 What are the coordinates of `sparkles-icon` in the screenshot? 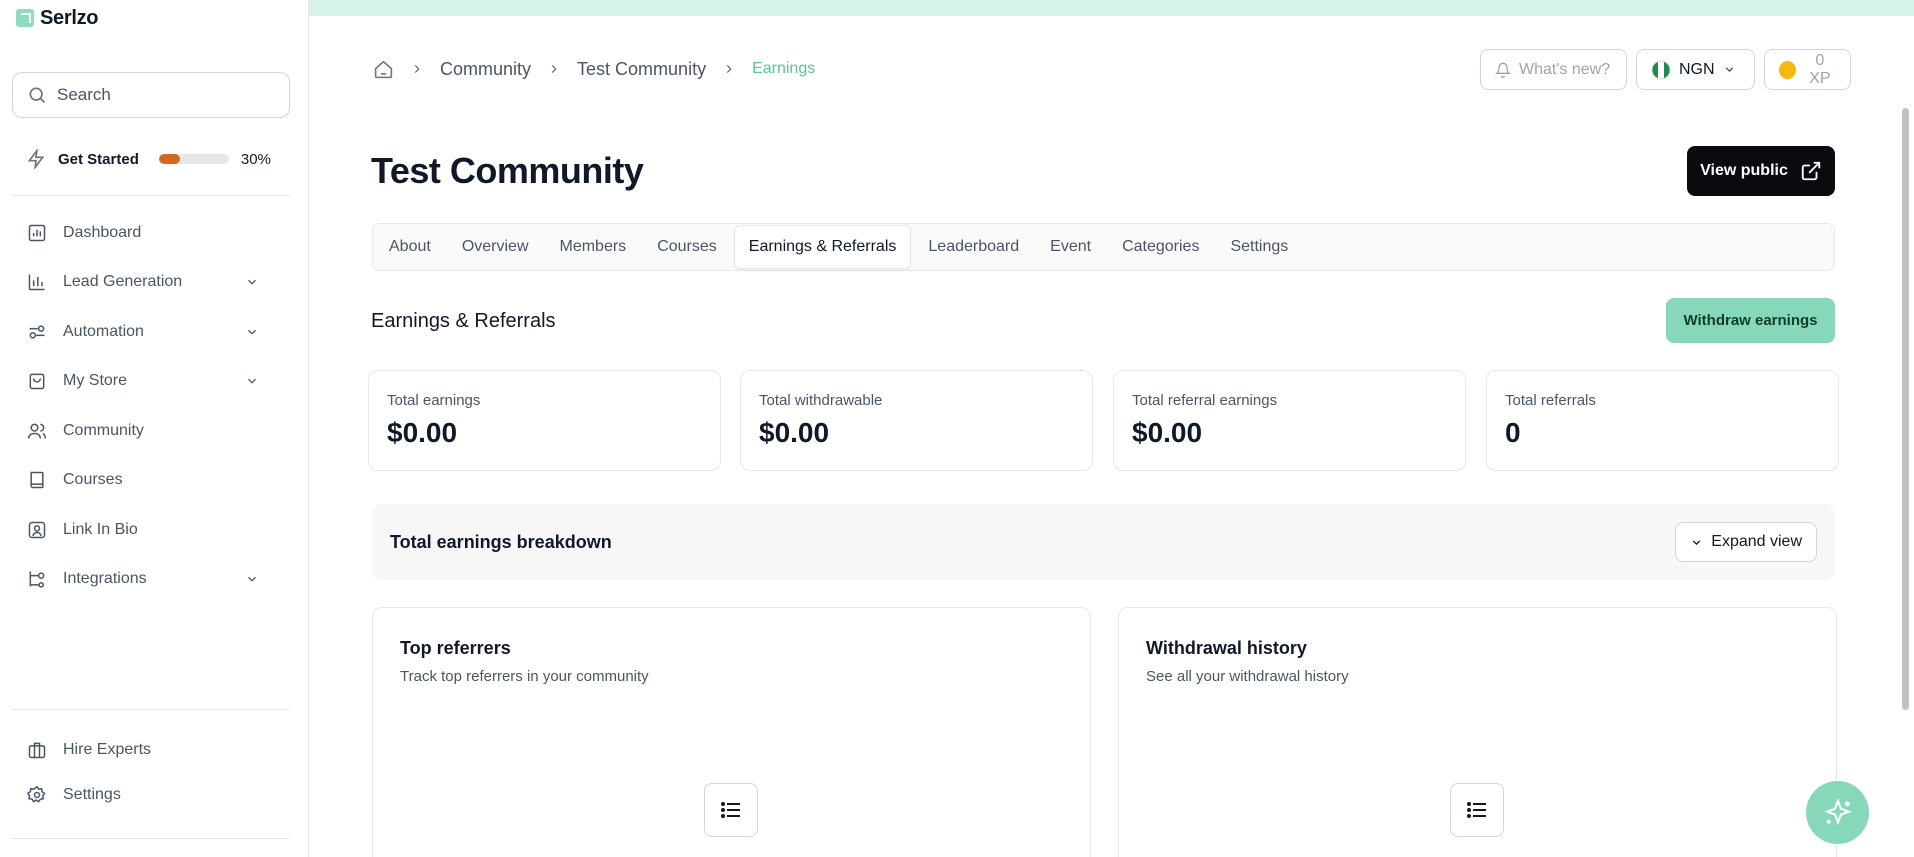 It's located at (1837, 811).